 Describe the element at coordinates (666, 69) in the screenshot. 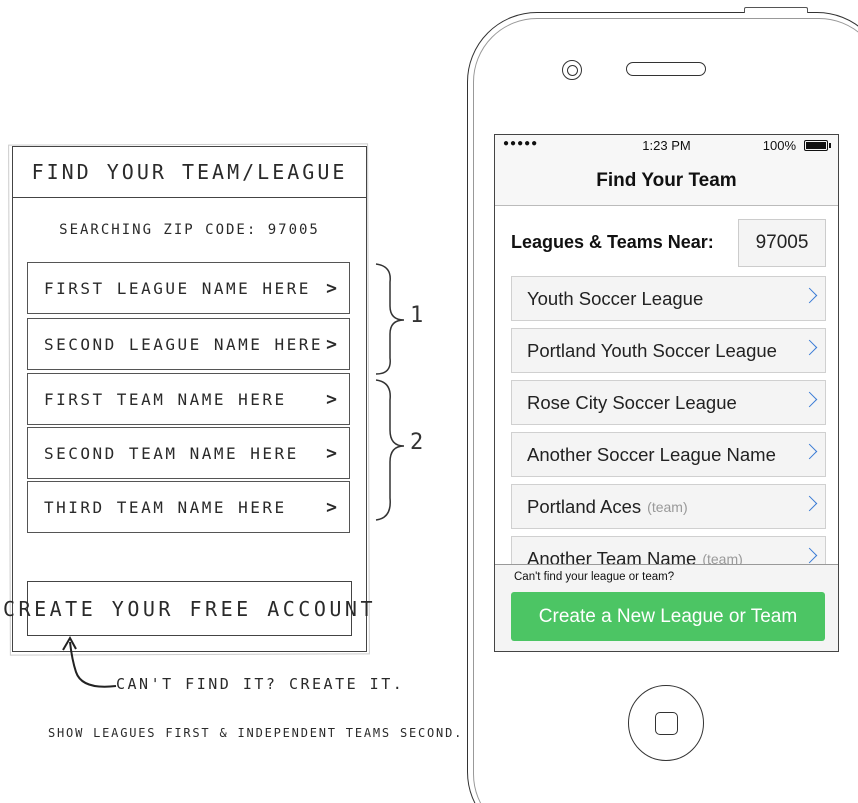

I see `speaker-icon` at that location.